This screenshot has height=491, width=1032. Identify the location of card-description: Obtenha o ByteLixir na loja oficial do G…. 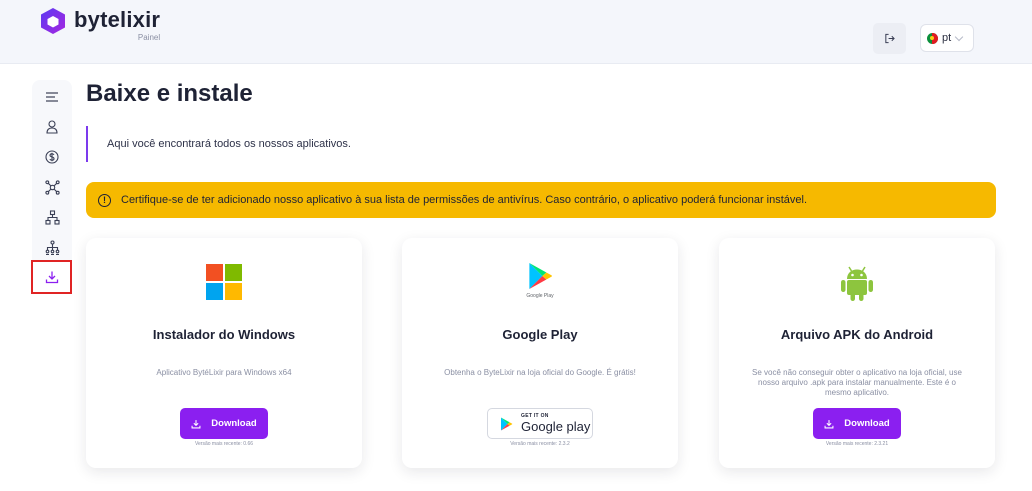
(540, 372).